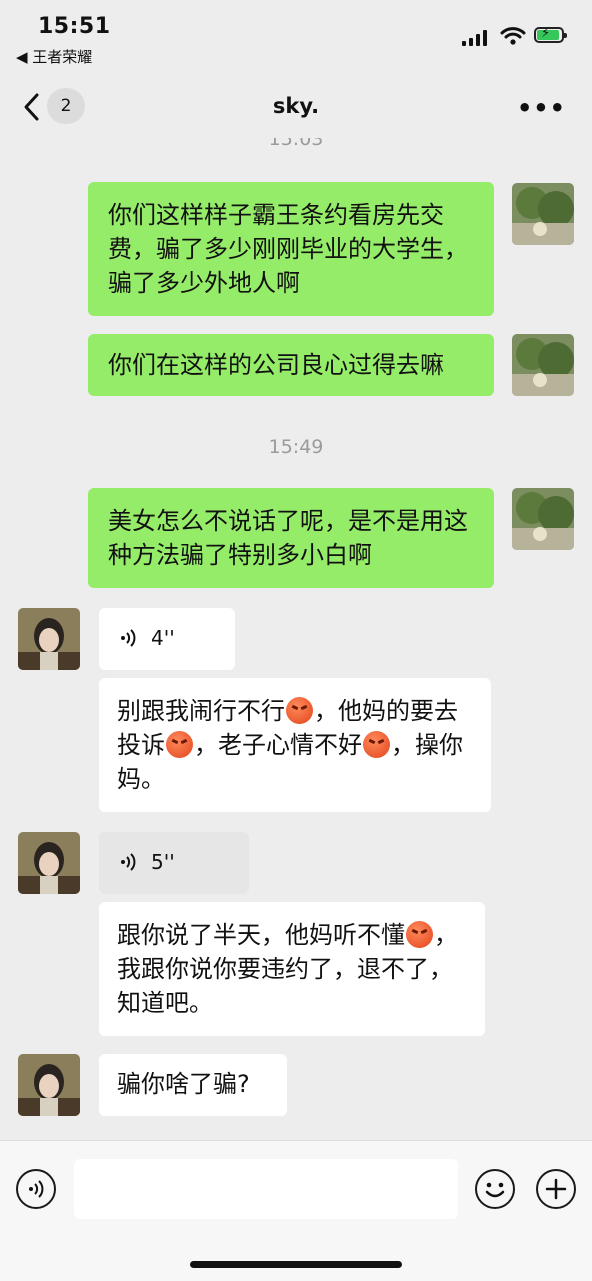 This screenshot has width=592, height=1281. Describe the element at coordinates (296, 447) in the screenshot. I see `timestamp: 15:49` at that location.